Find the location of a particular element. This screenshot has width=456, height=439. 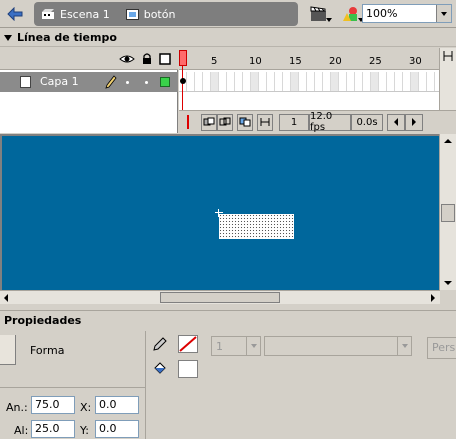

frame-rate-value: 12.0 fps is located at coordinates (321, 122).